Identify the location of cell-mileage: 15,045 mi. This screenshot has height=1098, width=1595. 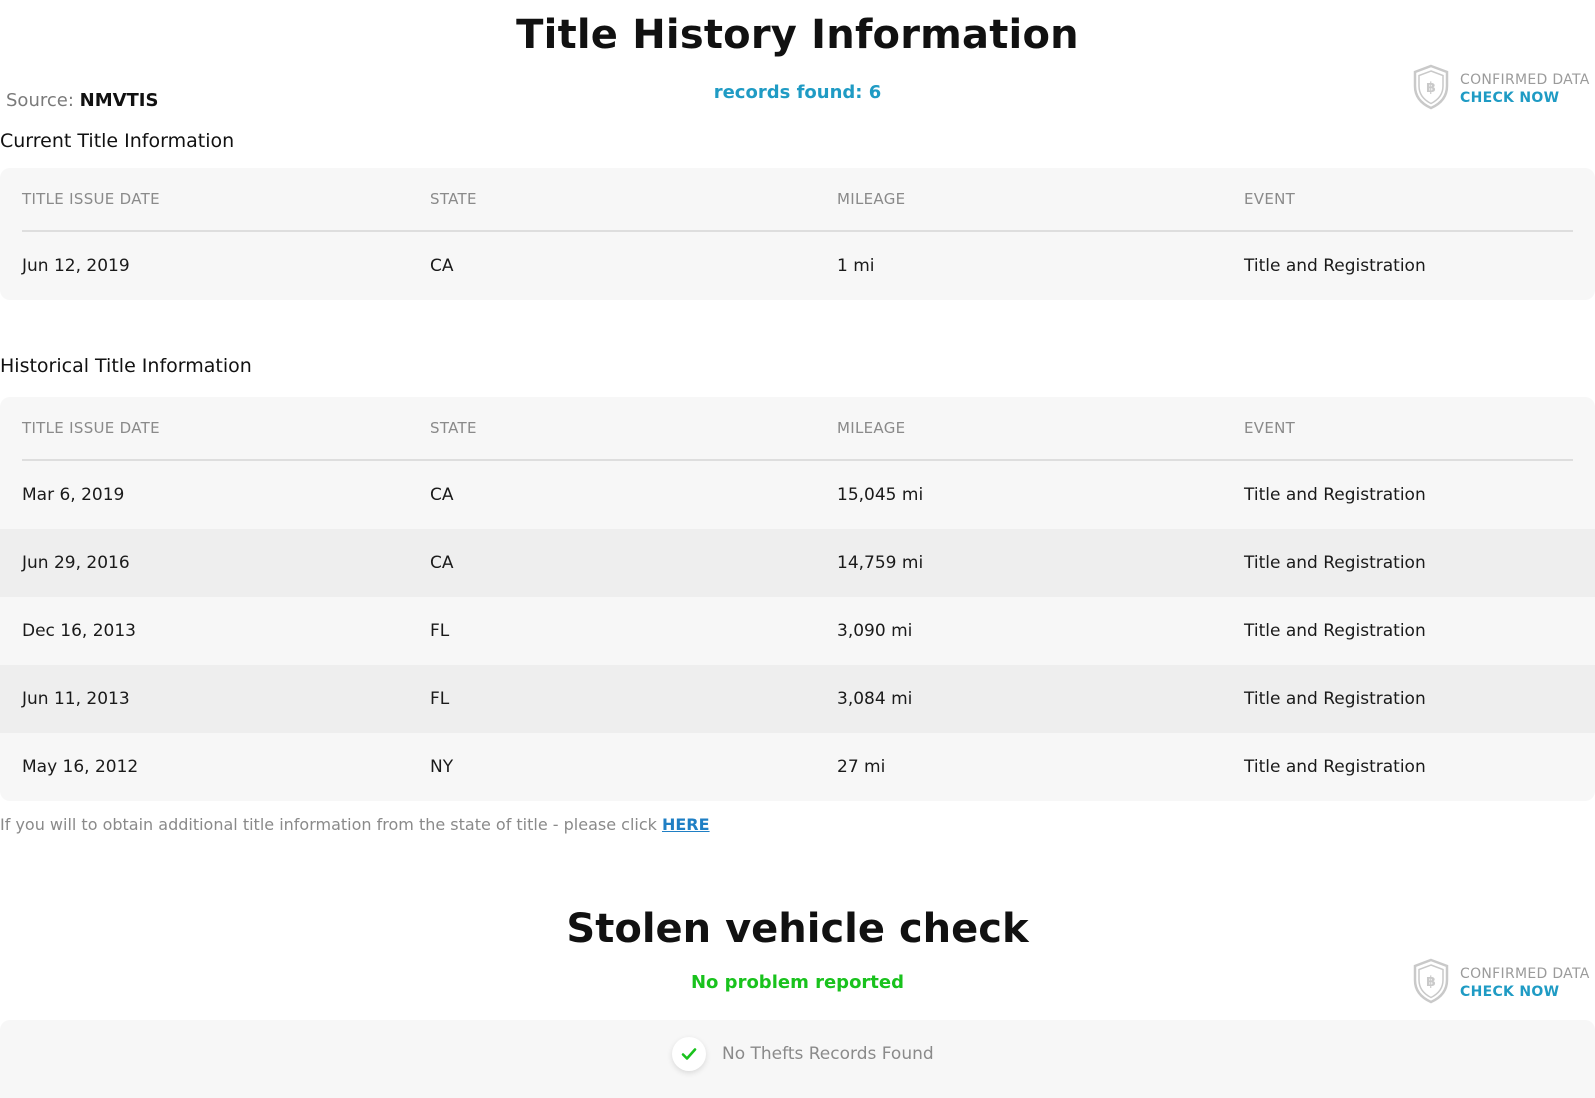
(880, 495).